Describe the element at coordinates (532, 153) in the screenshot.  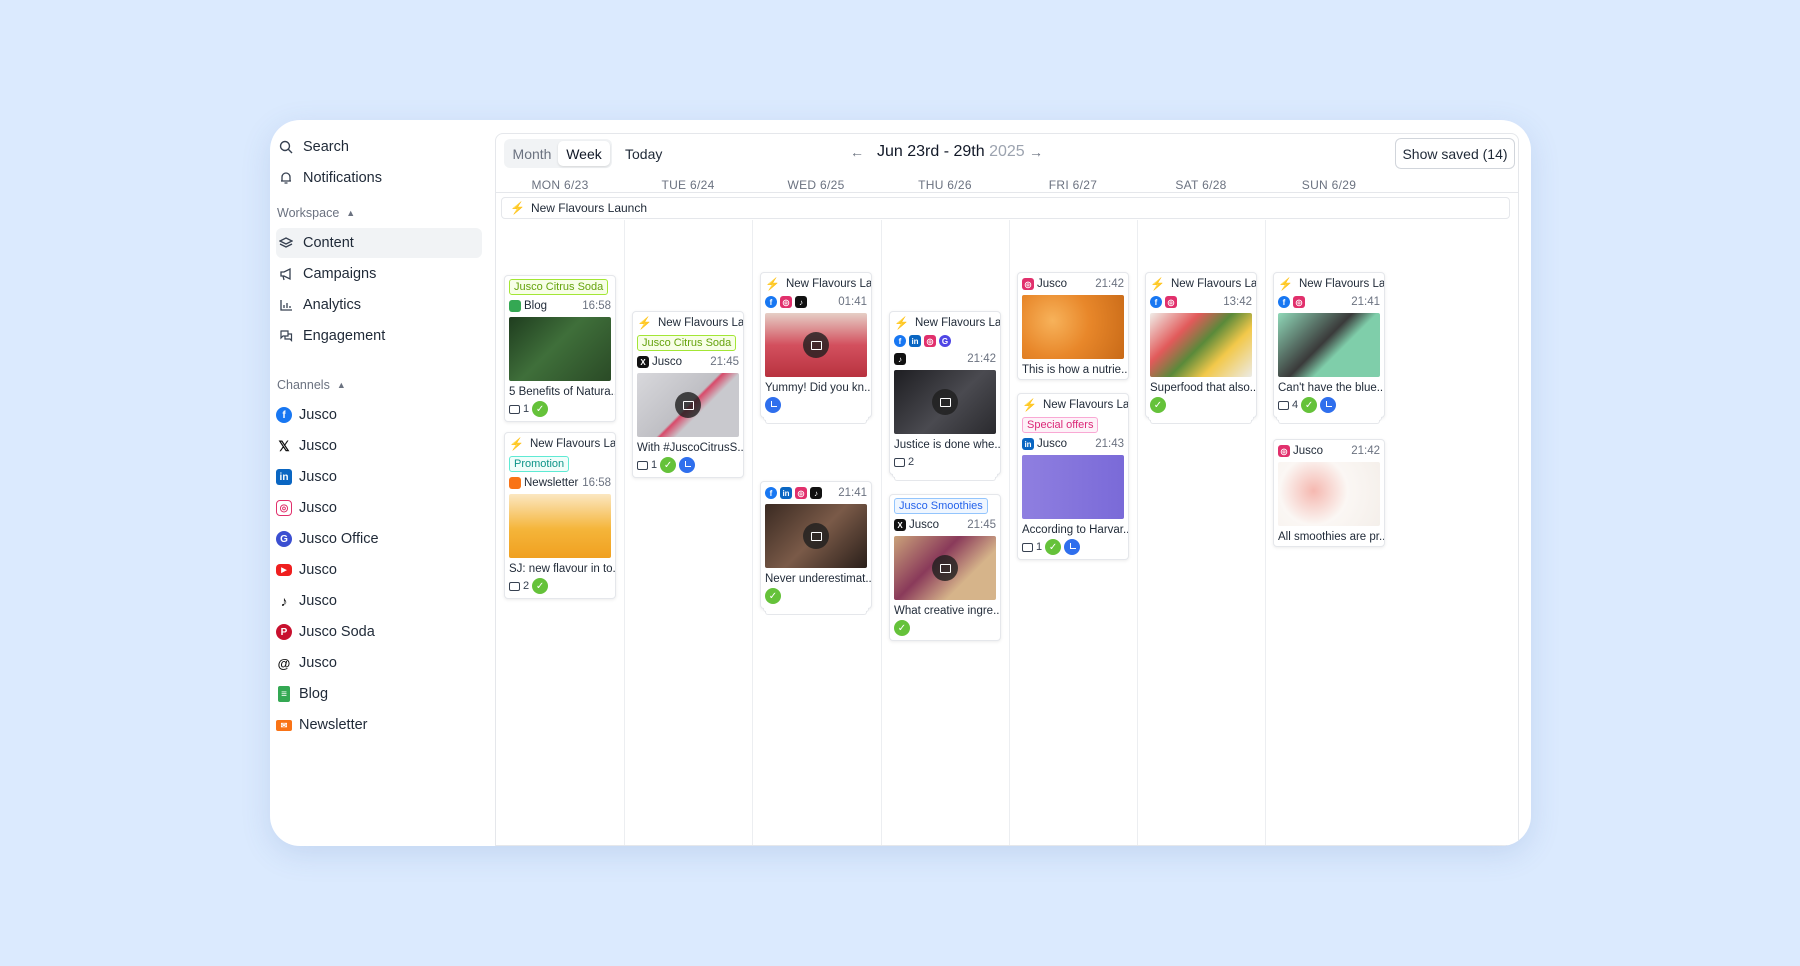
I see `month-view-tab: Month` at that location.